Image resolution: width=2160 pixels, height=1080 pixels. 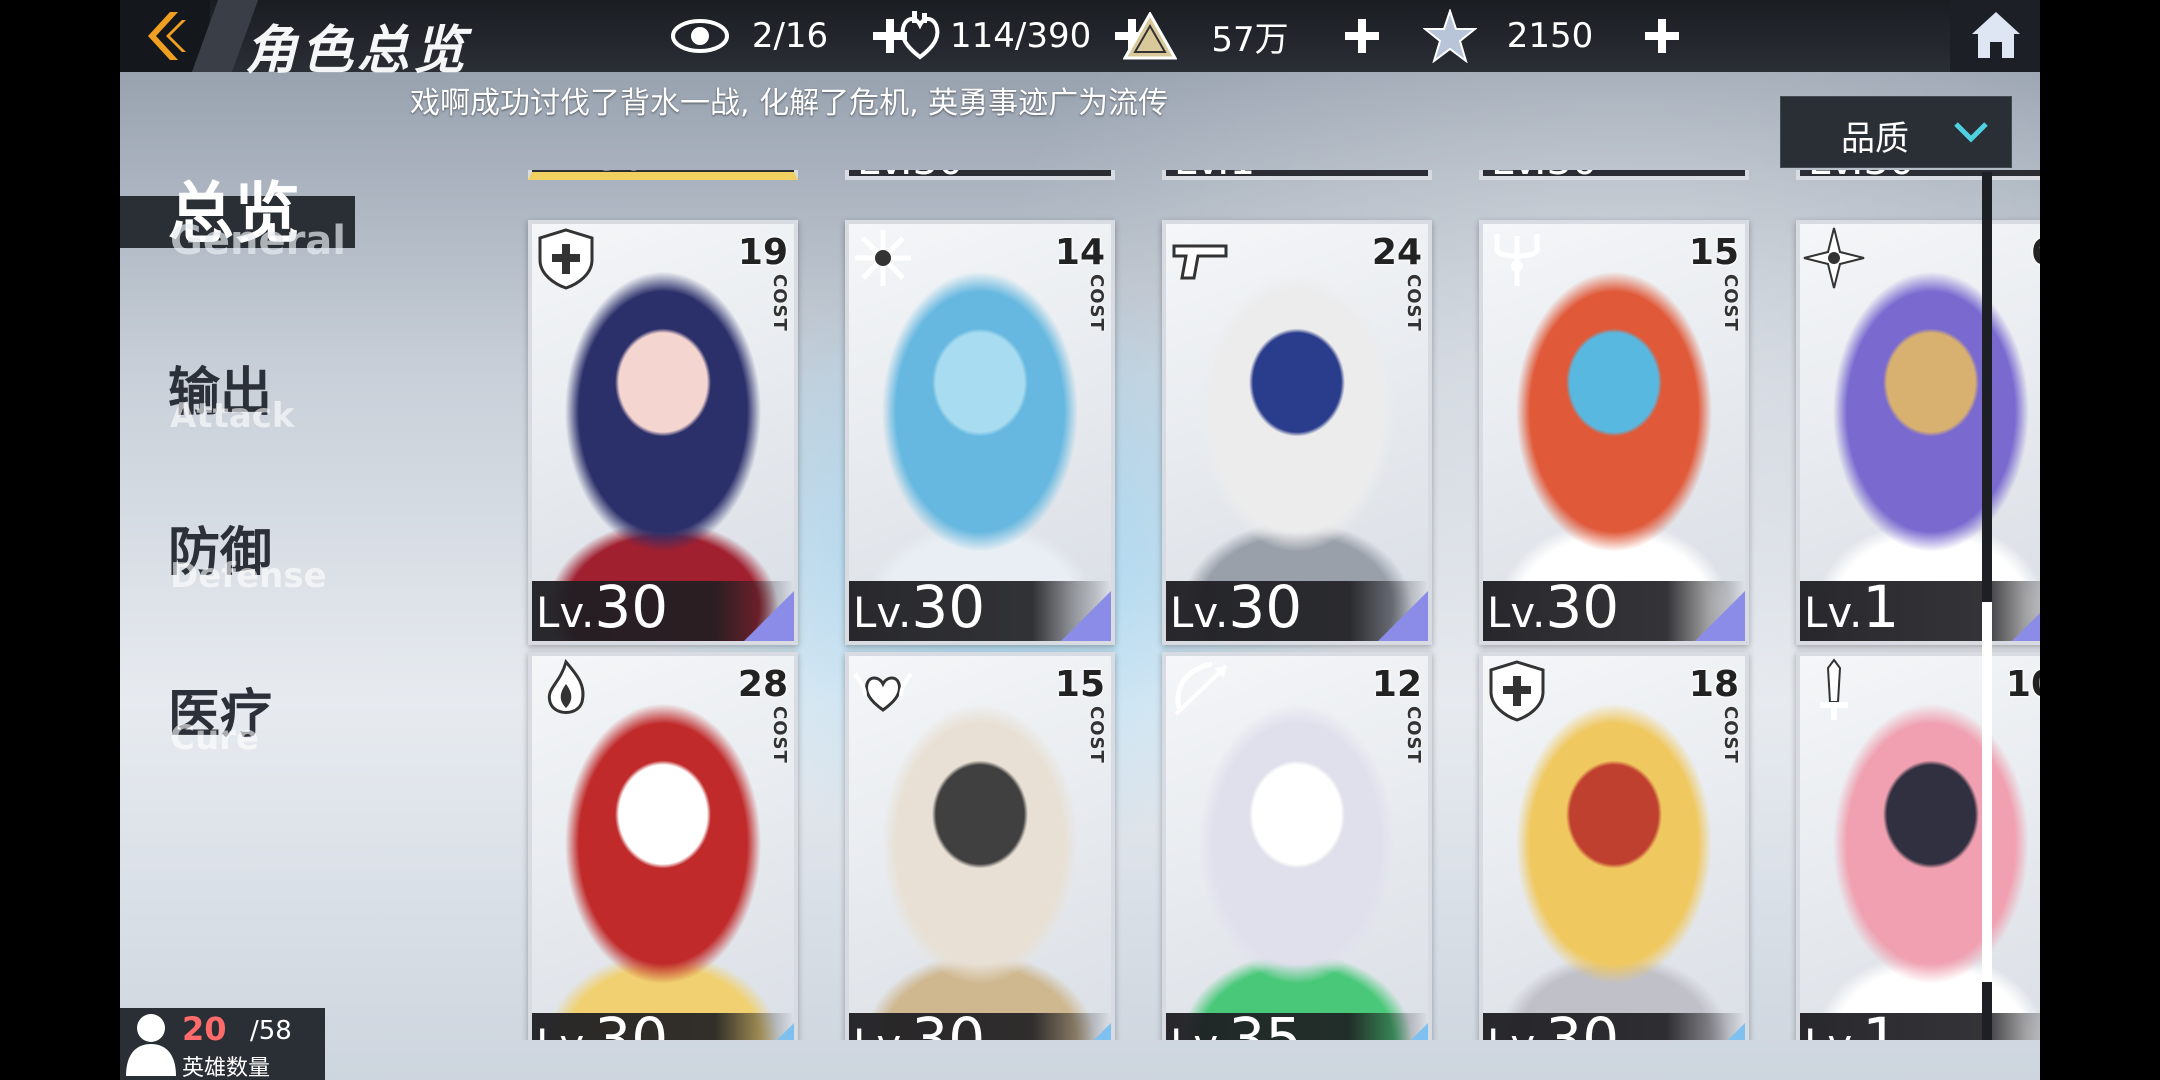 What do you see at coordinates (151, 1045) in the screenshot?
I see `person-icon` at bounding box center [151, 1045].